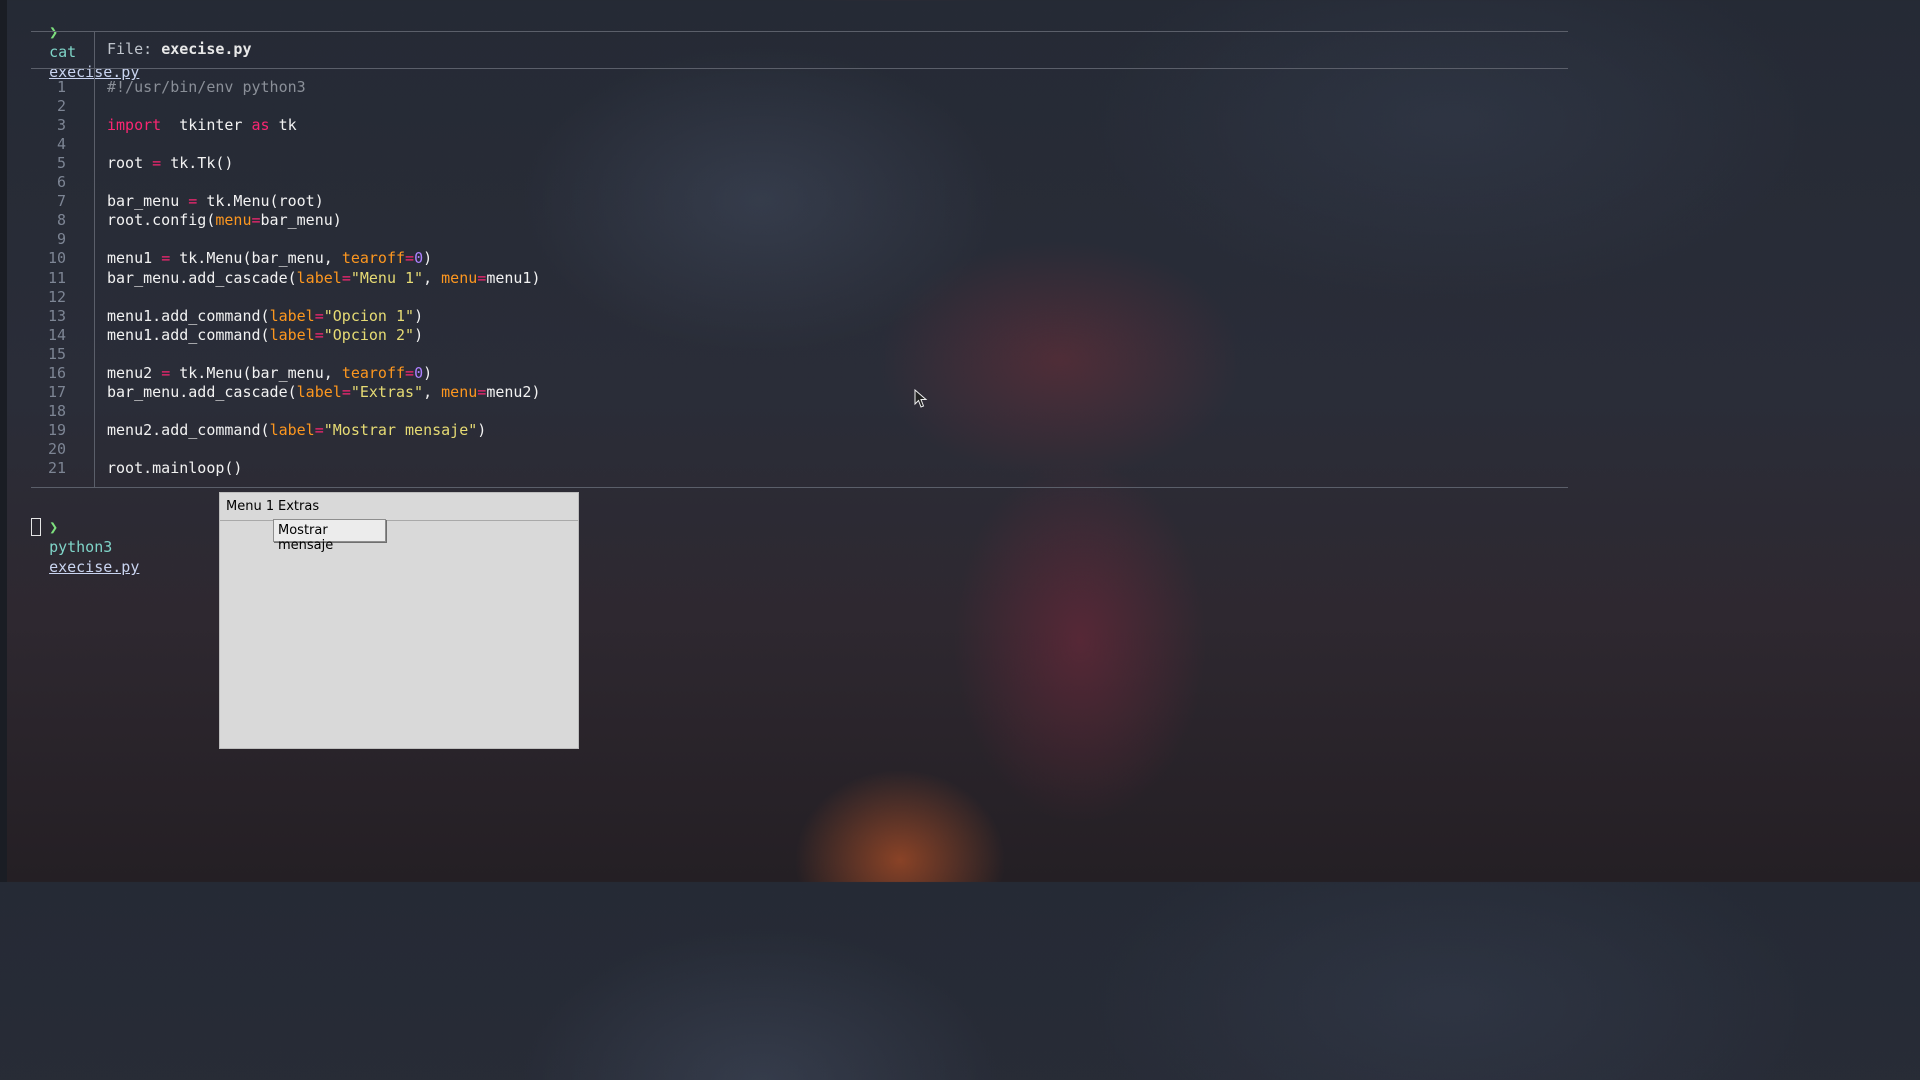 This screenshot has width=1920, height=1080. What do you see at coordinates (202, 278) in the screenshot?
I see `code-token: bar_menu.add_cascade(` at bounding box center [202, 278].